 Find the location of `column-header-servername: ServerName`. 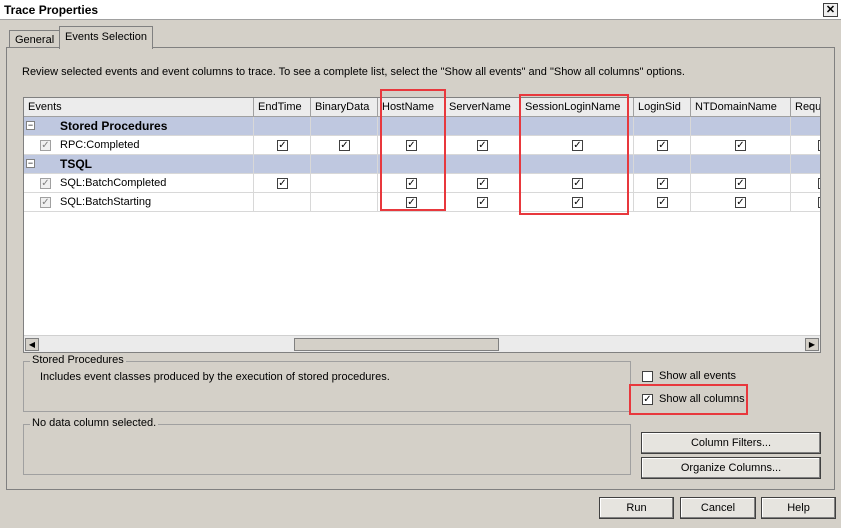

column-header-servername: ServerName is located at coordinates (483, 107).